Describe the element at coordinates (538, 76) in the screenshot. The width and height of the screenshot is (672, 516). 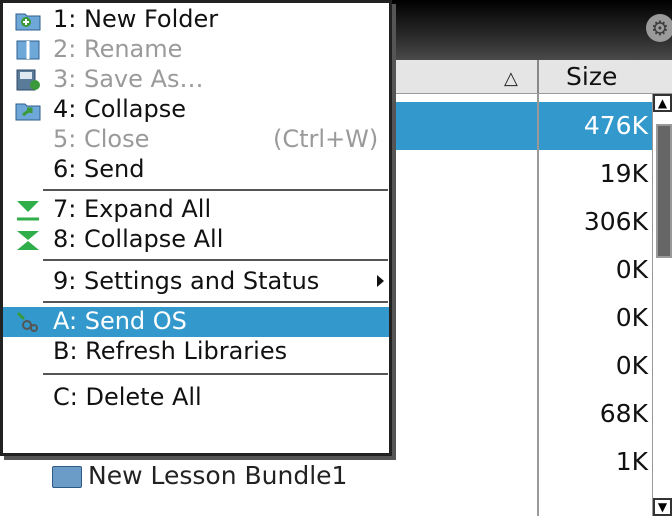
I see `header-divider` at that location.